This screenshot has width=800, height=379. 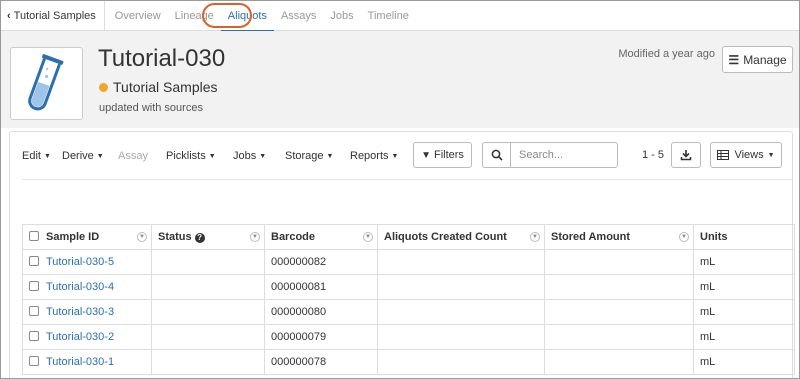 What do you see at coordinates (103, 87) in the screenshot?
I see `sample-type-color-dot` at bounding box center [103, 87].